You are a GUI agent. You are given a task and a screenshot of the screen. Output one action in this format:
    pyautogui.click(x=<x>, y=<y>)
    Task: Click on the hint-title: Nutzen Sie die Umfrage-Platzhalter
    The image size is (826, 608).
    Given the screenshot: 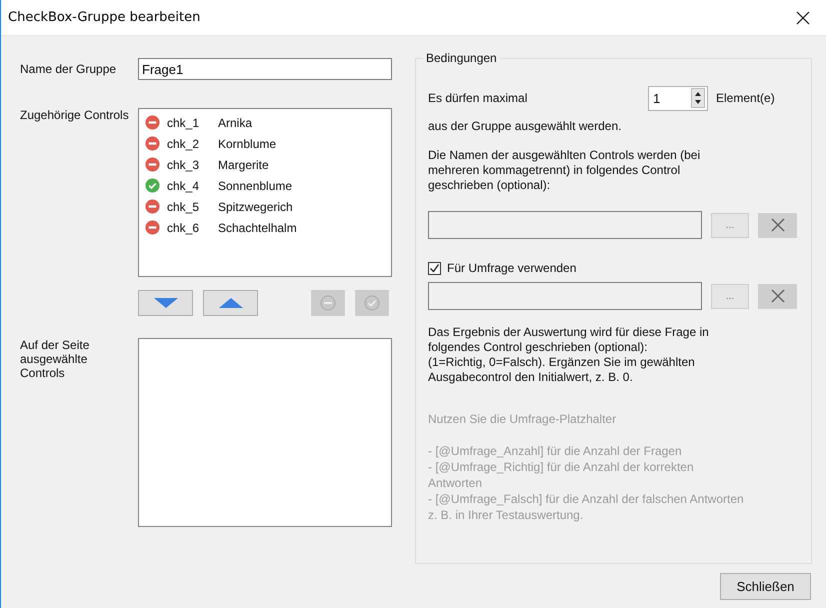 What is the action you would take?
    pyautogui.click(x=523, y=419)
    